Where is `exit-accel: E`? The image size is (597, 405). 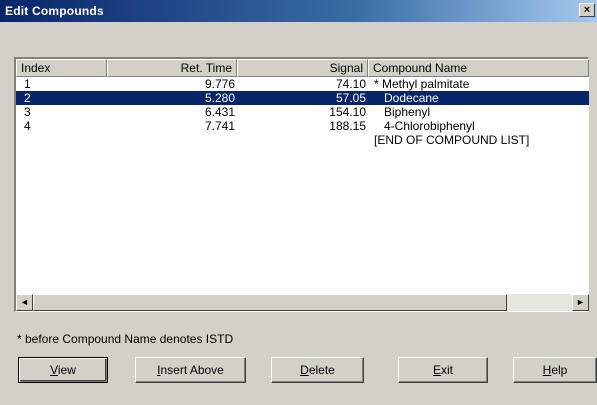
exit-accel: E is located at coordinates (436, 370).